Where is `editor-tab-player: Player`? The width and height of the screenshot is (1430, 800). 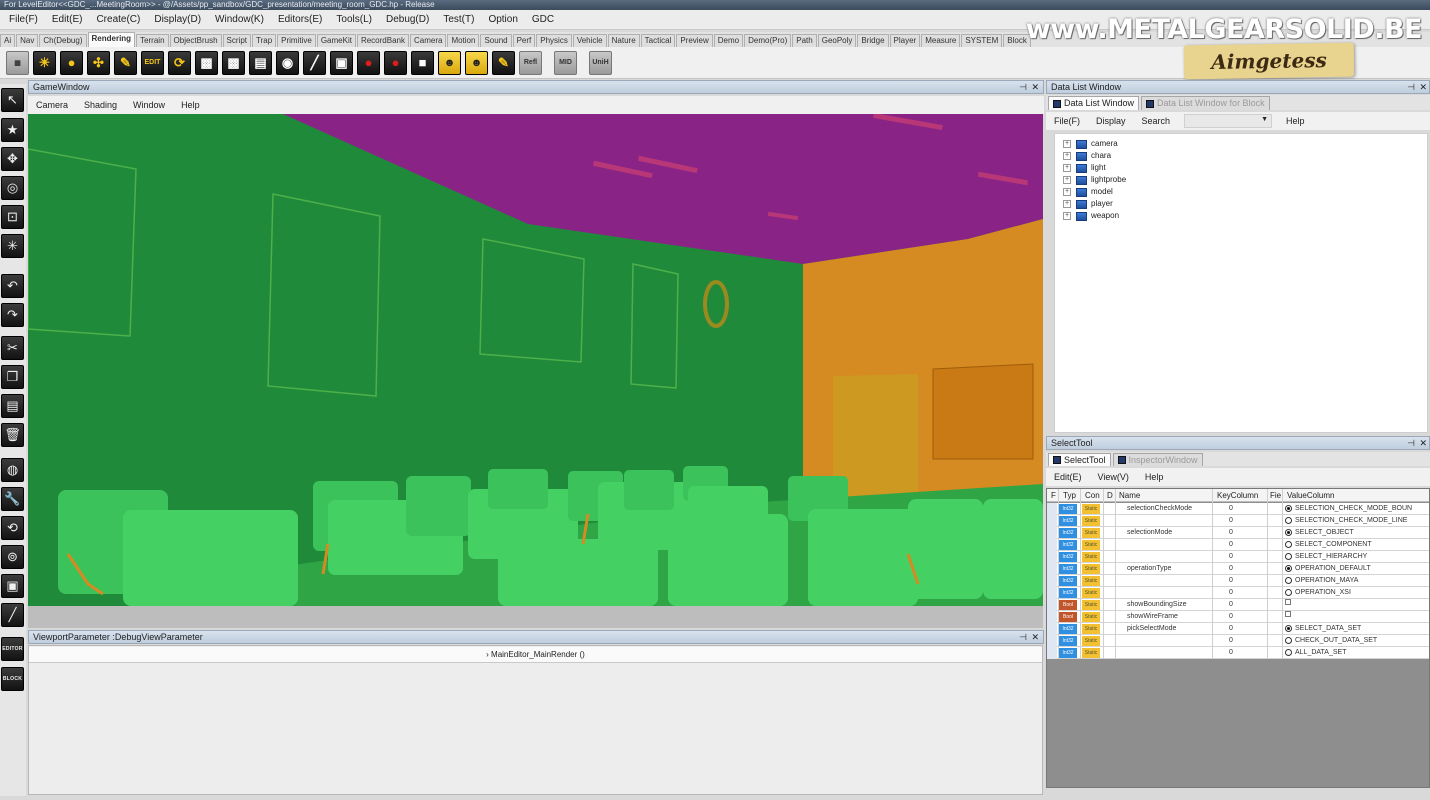
editor-tab-player: Player is located at coordinates (905, 40).